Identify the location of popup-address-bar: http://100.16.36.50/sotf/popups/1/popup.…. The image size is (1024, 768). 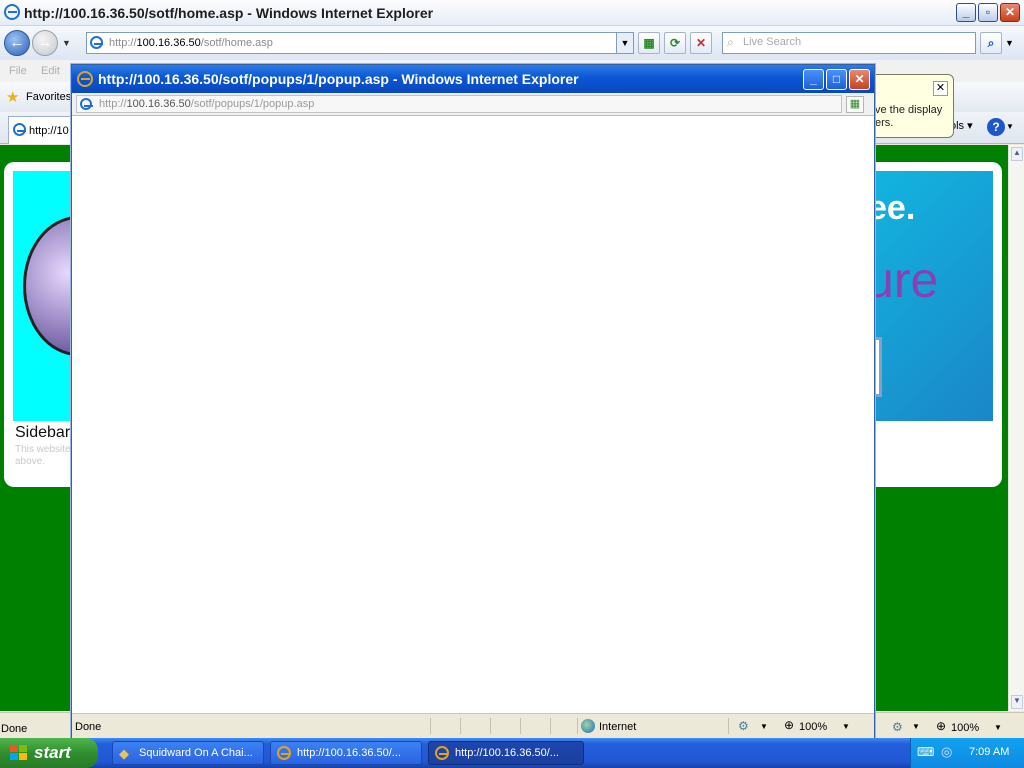
(473, 104).